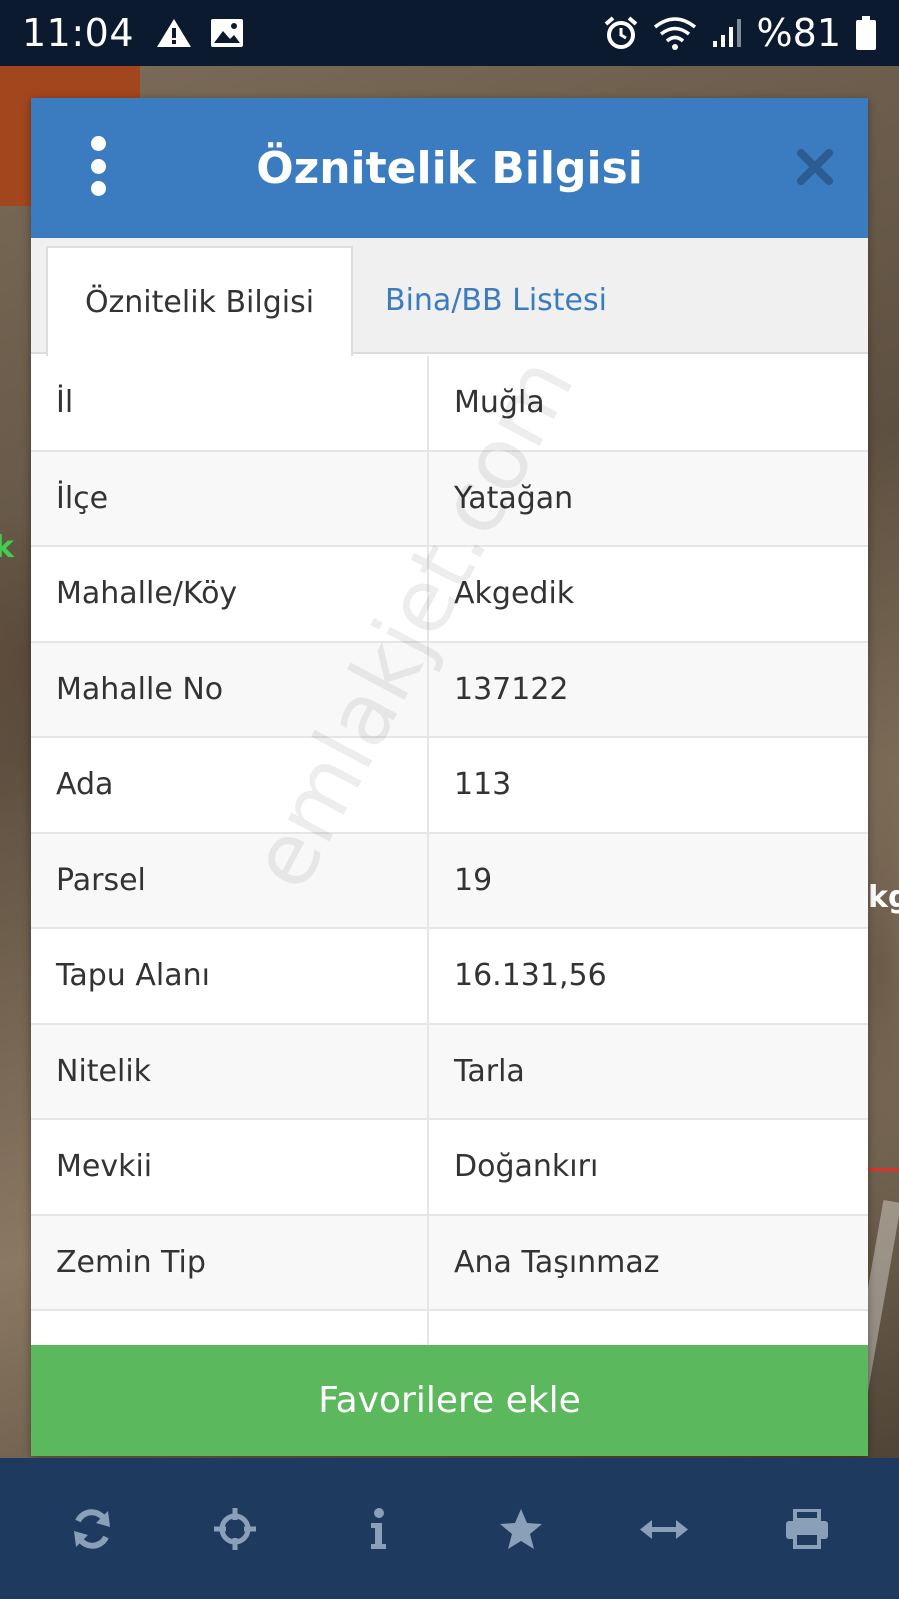 This screenshot has width=899, height=1599. Describe the element at coordinates (449, 977) in the screenshot. I see `table-row: Tapu Alanı 16.131,56` at that location.